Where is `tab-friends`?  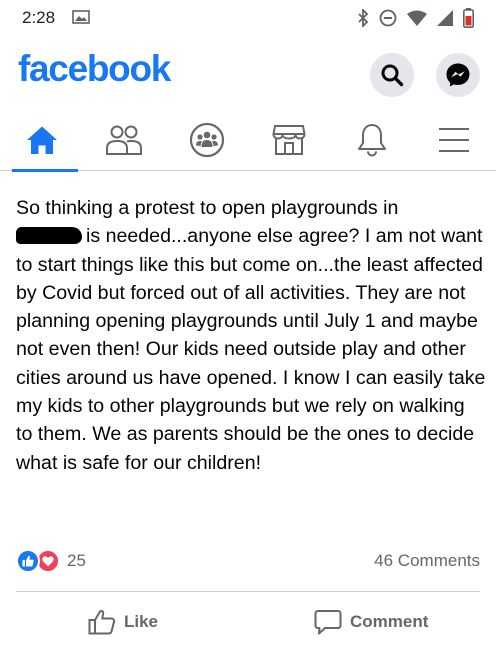
tab-friends is located at coordinates (124, 139).